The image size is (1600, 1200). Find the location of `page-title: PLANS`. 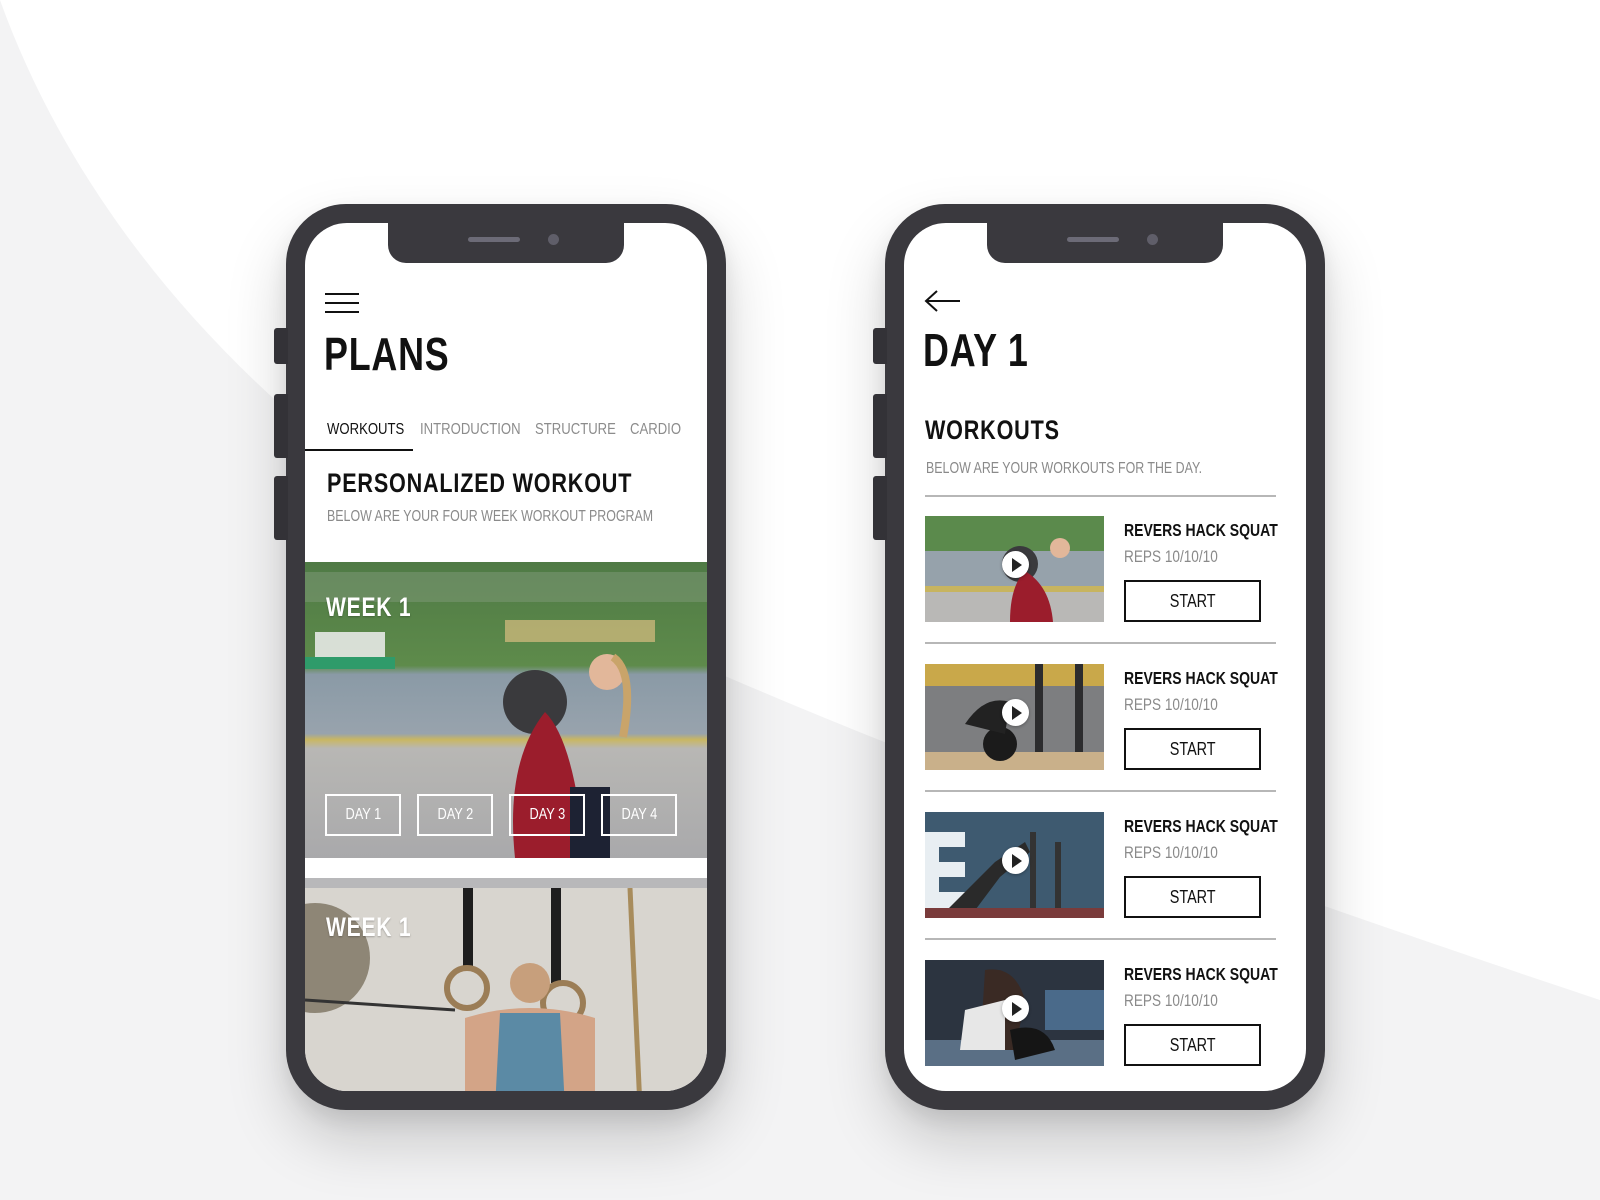

page-title: PLANS is located at coordinates (387, 354).